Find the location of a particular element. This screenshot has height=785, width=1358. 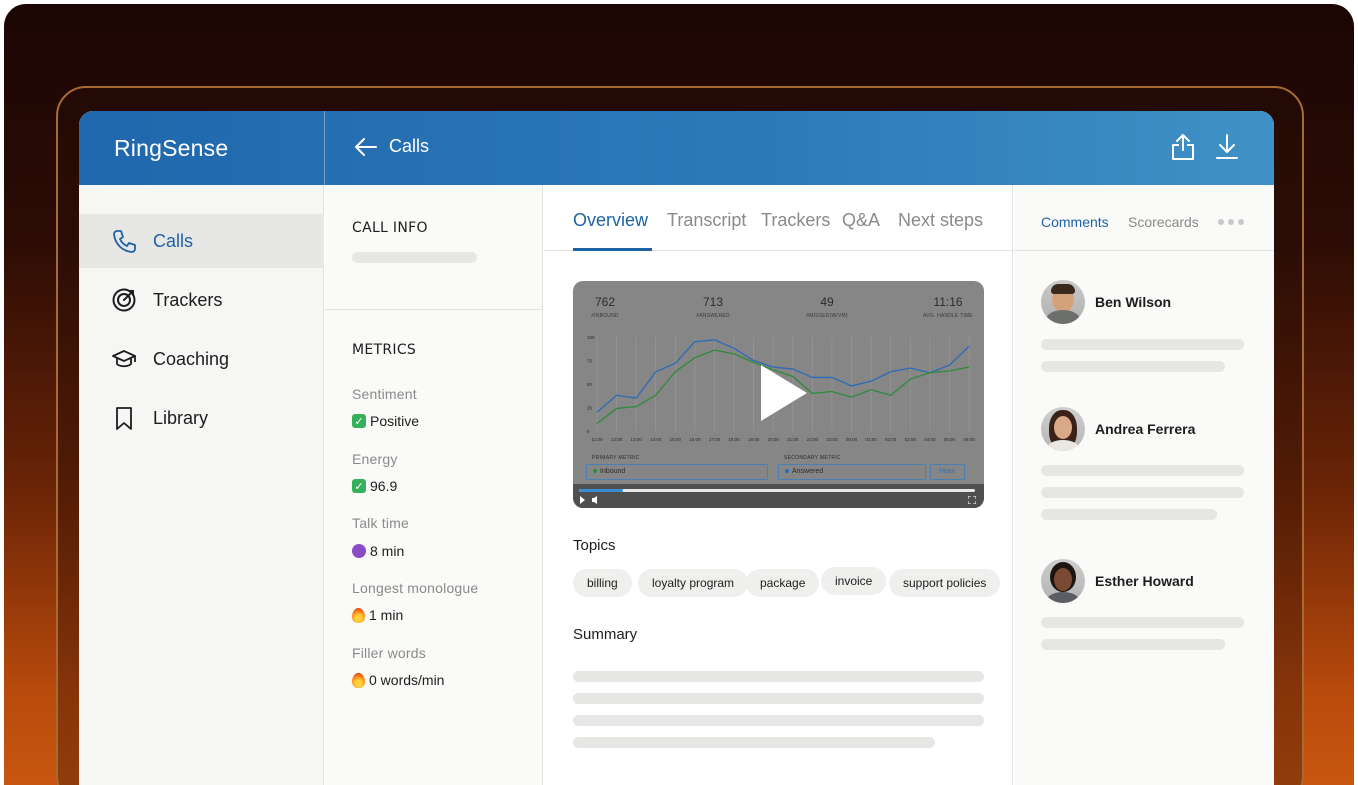

metric-value: 1 min is located at coordinates (377, 615).